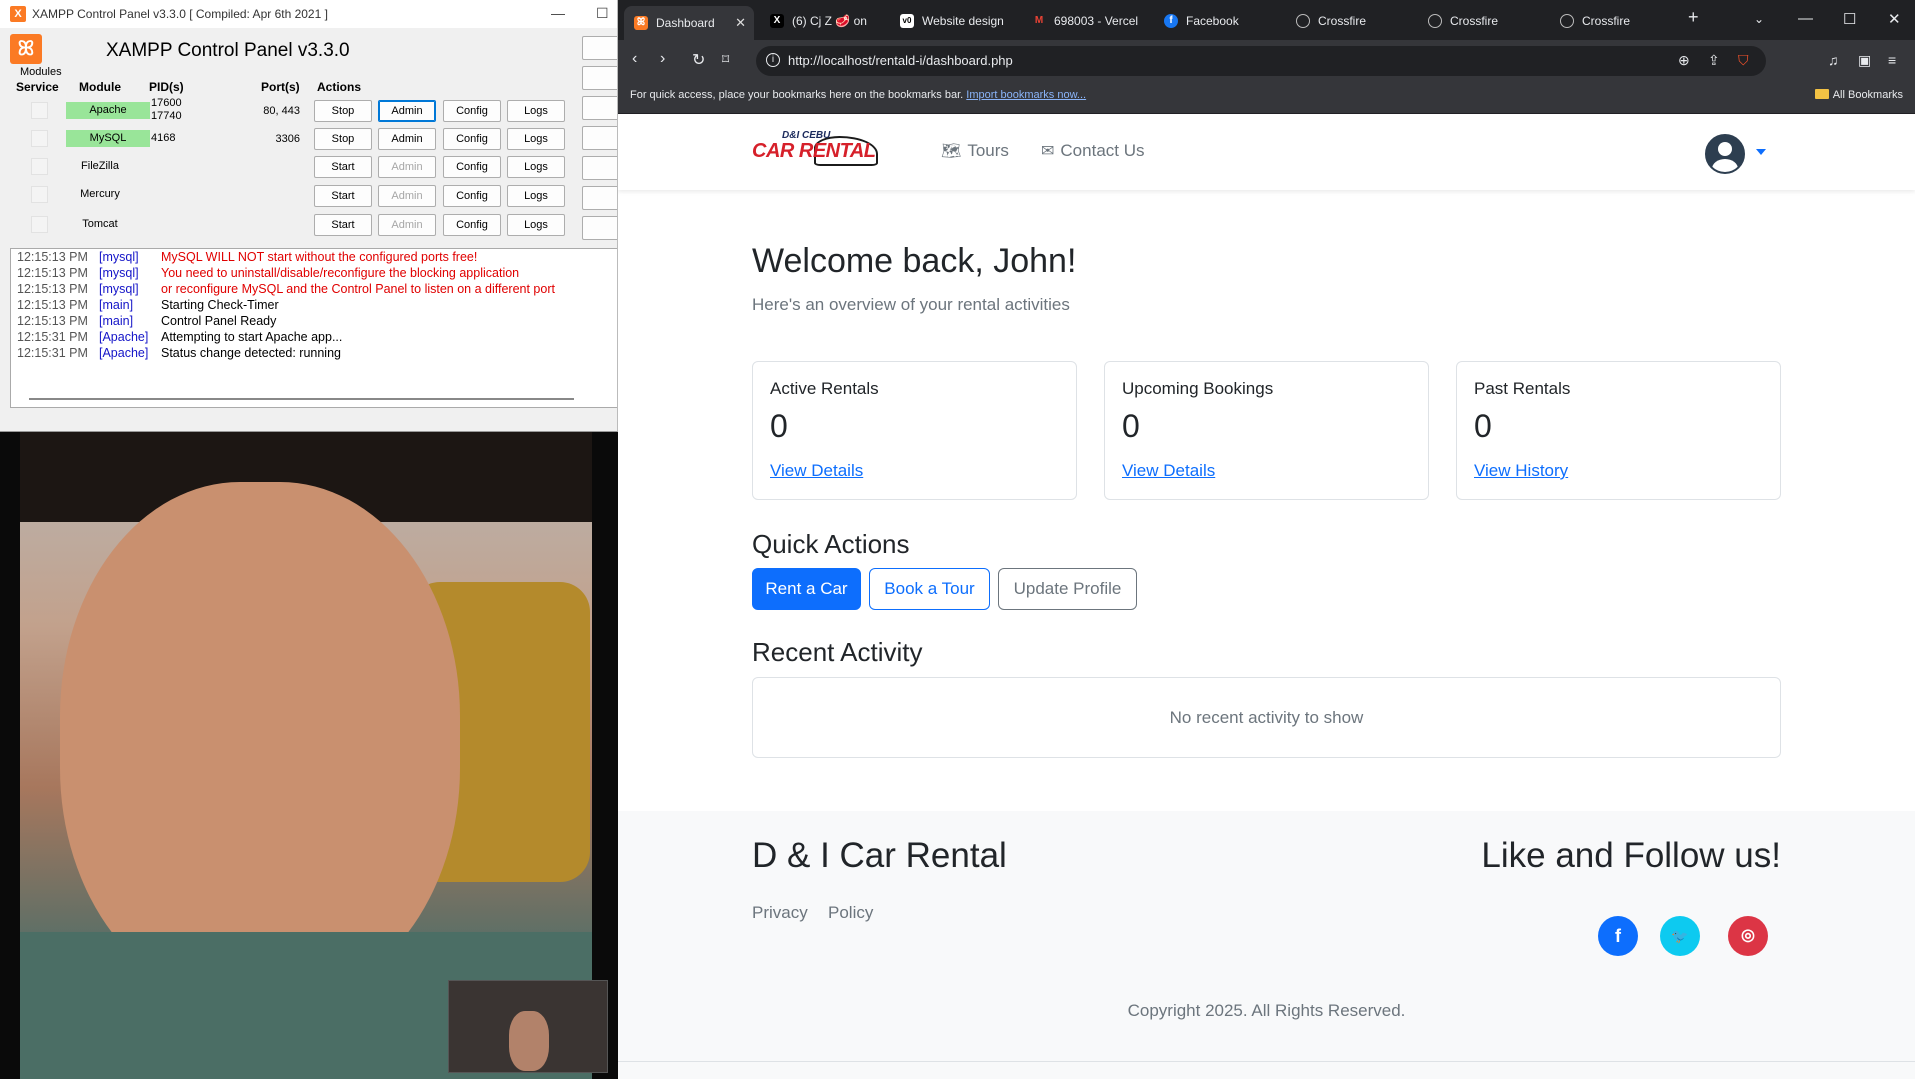 This screenshot has height=1079, width=1915. I want to click on tab-dashboard: ꕤ Dashboard ✕, so click(689, 23).